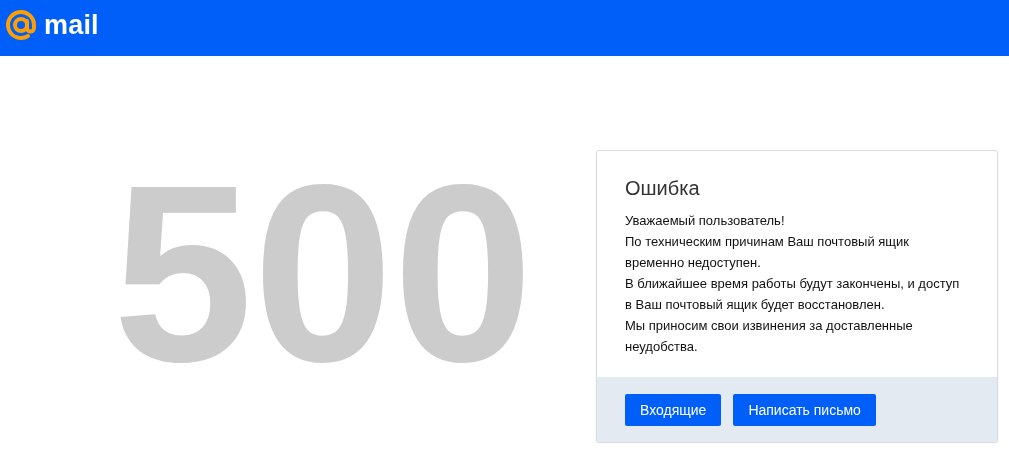  What do you see at coordinates (71, 25) in the screenshot?
I see `logo-text: mail` at bounding box center [71, 25].